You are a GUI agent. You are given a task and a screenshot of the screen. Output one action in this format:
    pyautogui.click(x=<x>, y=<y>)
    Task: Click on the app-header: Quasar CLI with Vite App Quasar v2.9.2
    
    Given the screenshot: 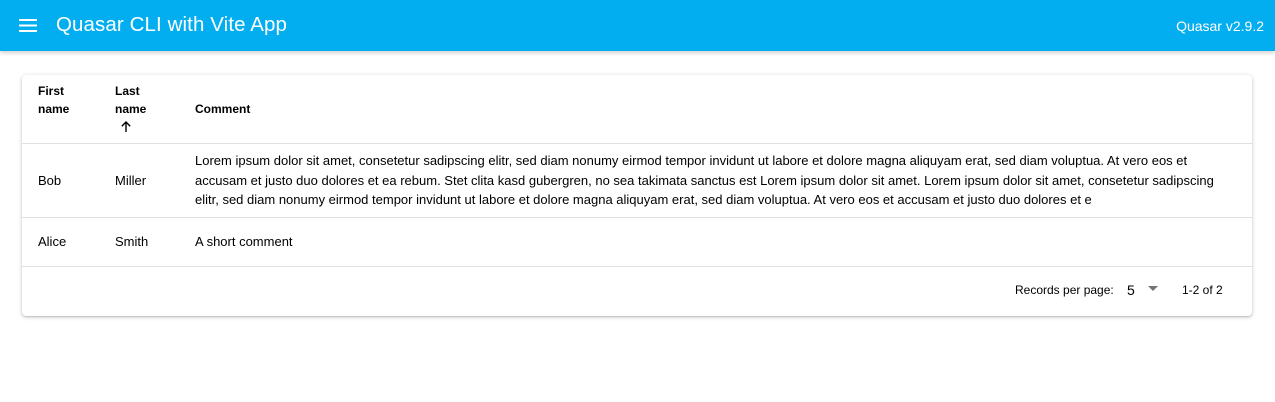 What is the action you would take?
    pyautogui.click(x=637, y=25)
    